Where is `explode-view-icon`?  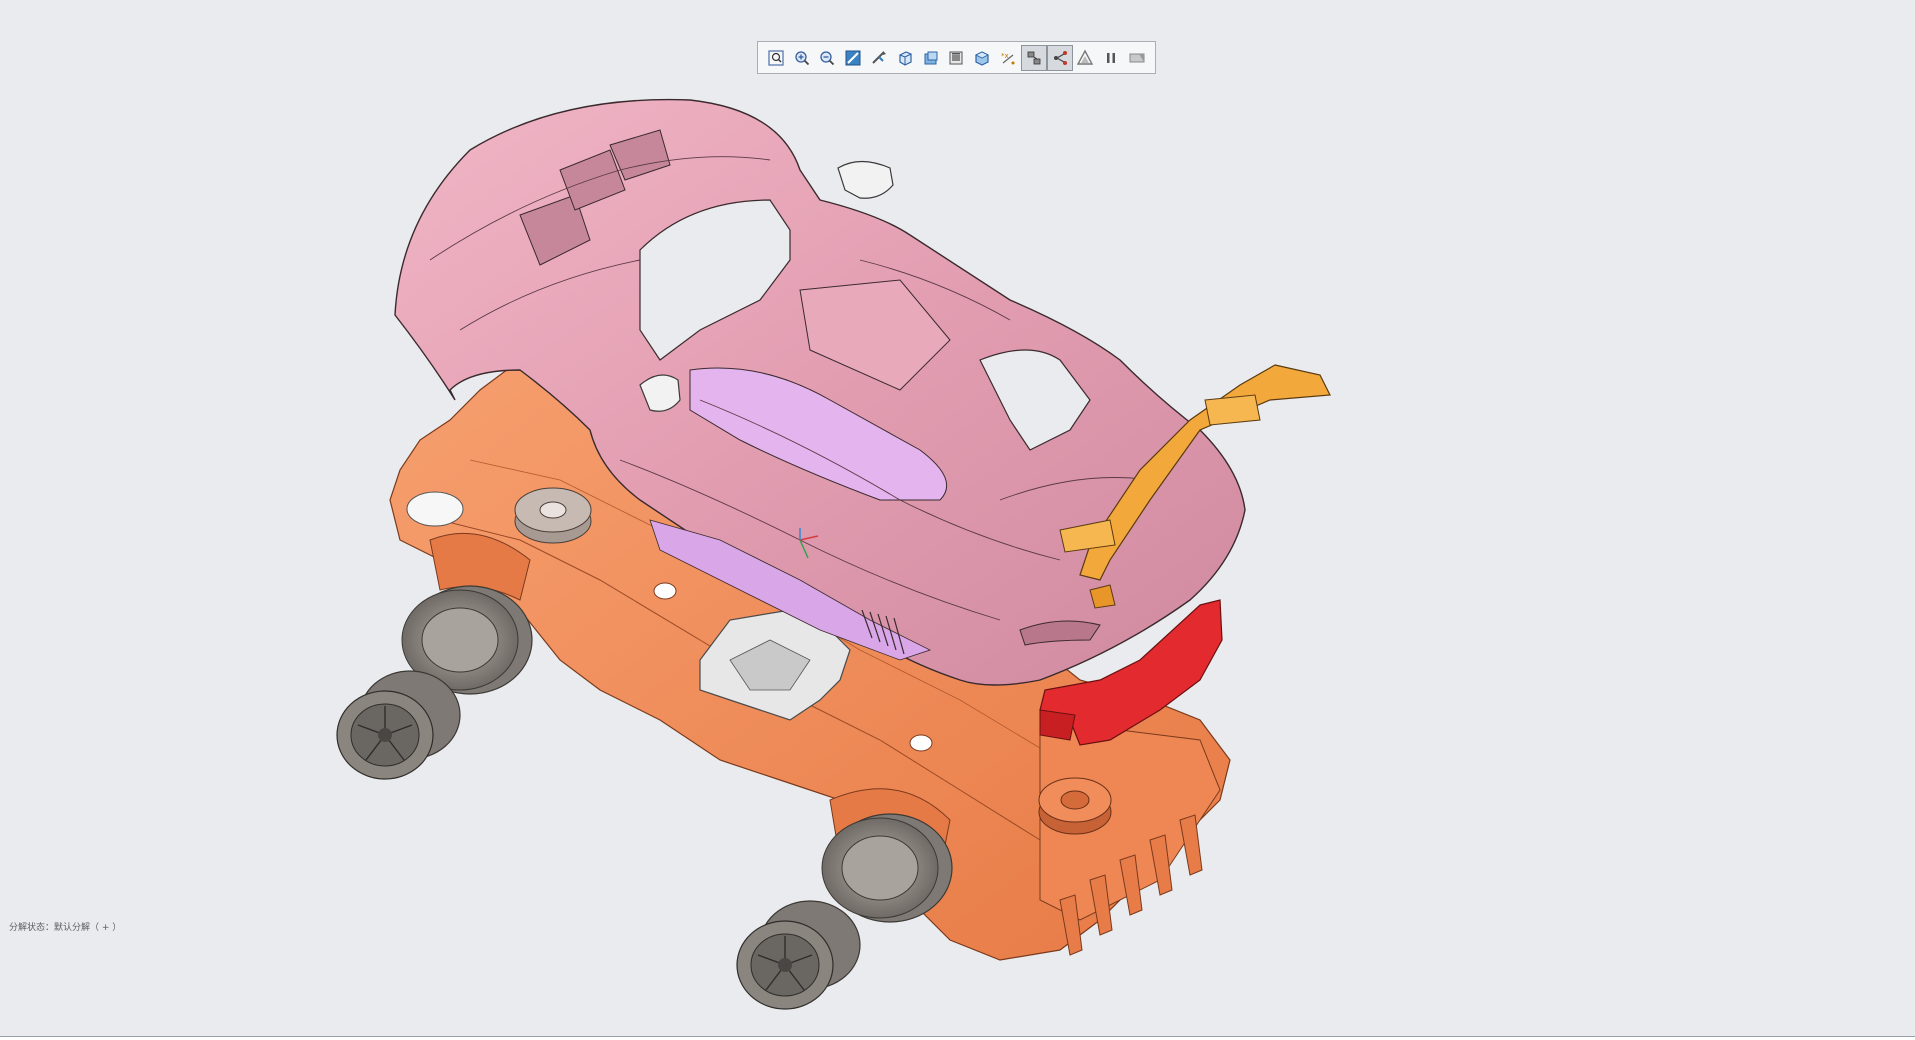
explode-view-icon is located at coordinates (1033, 57).